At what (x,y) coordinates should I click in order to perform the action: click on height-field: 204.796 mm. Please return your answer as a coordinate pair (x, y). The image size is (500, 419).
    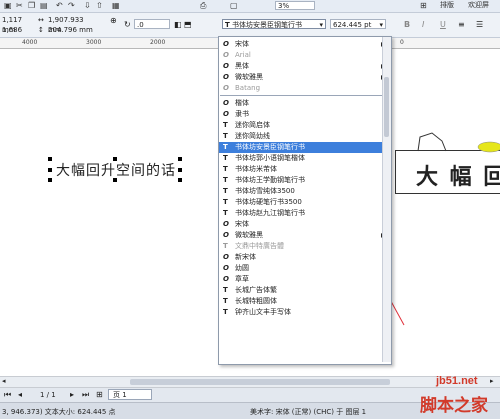
    Looking at the image, I should click on (72, 30).